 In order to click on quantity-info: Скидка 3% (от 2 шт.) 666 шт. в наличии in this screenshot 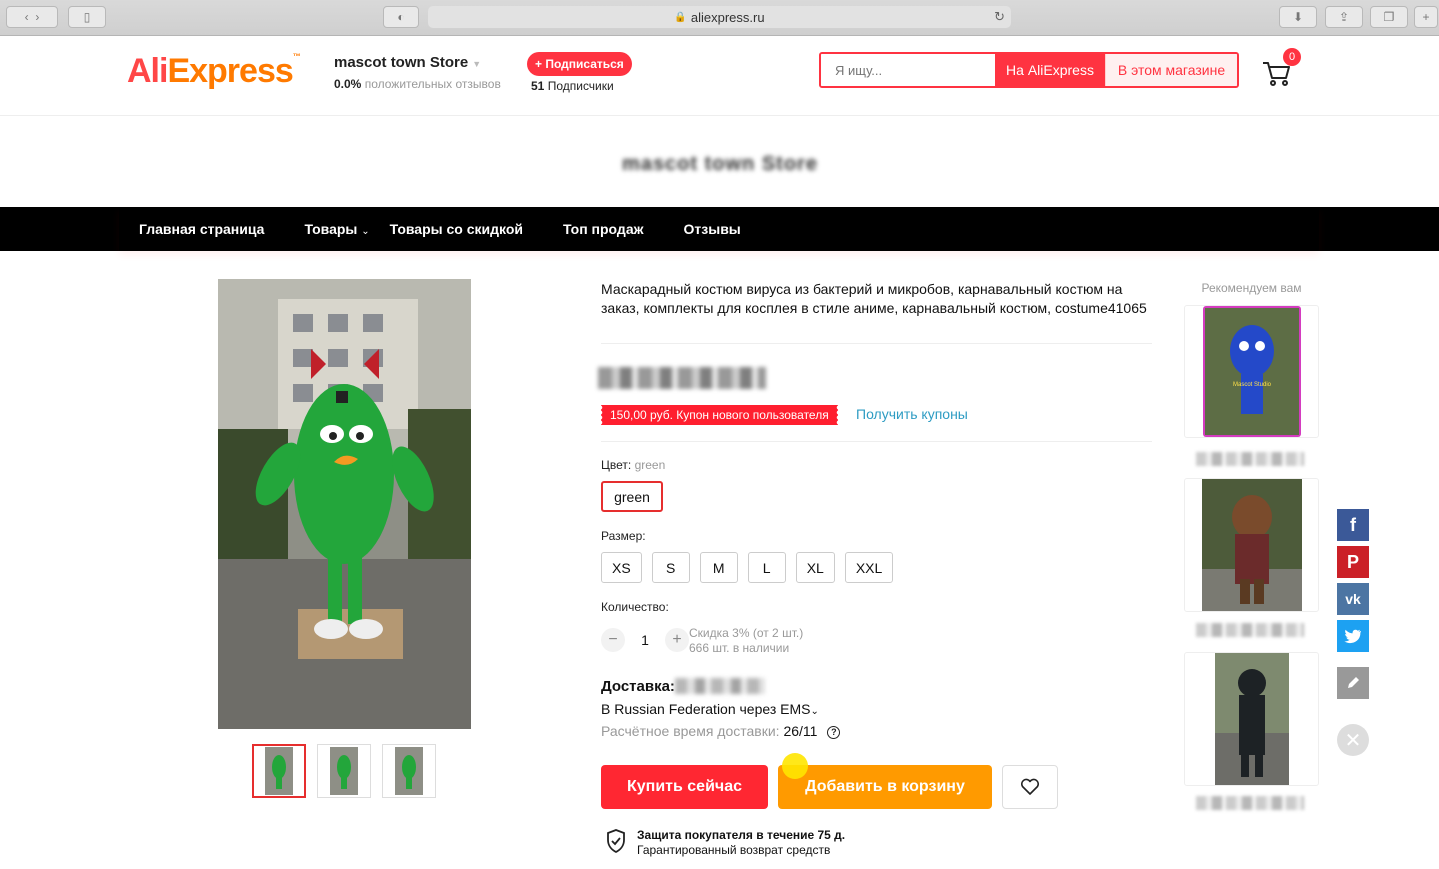, I will do `click(746, 641)`.